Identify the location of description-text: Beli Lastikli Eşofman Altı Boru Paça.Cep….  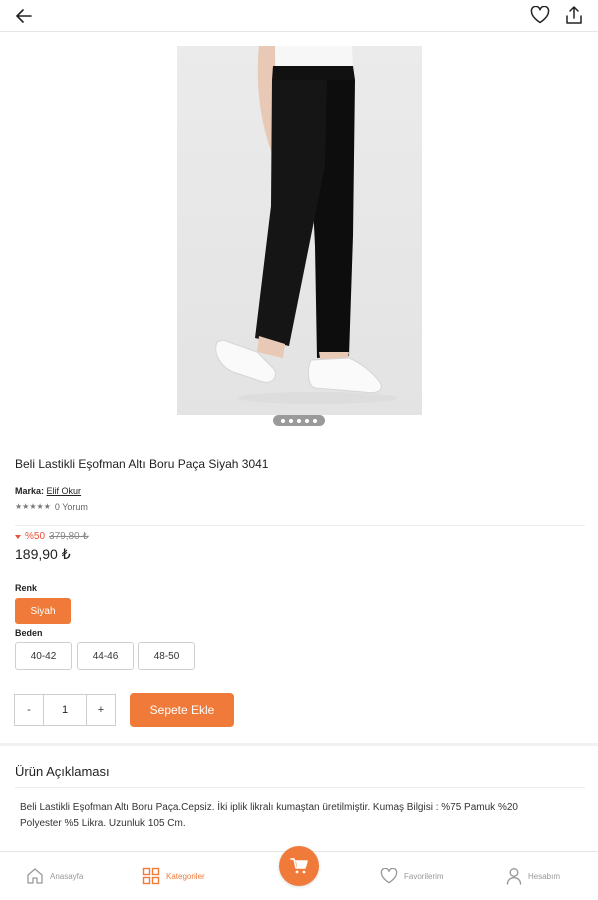
(269, 815).